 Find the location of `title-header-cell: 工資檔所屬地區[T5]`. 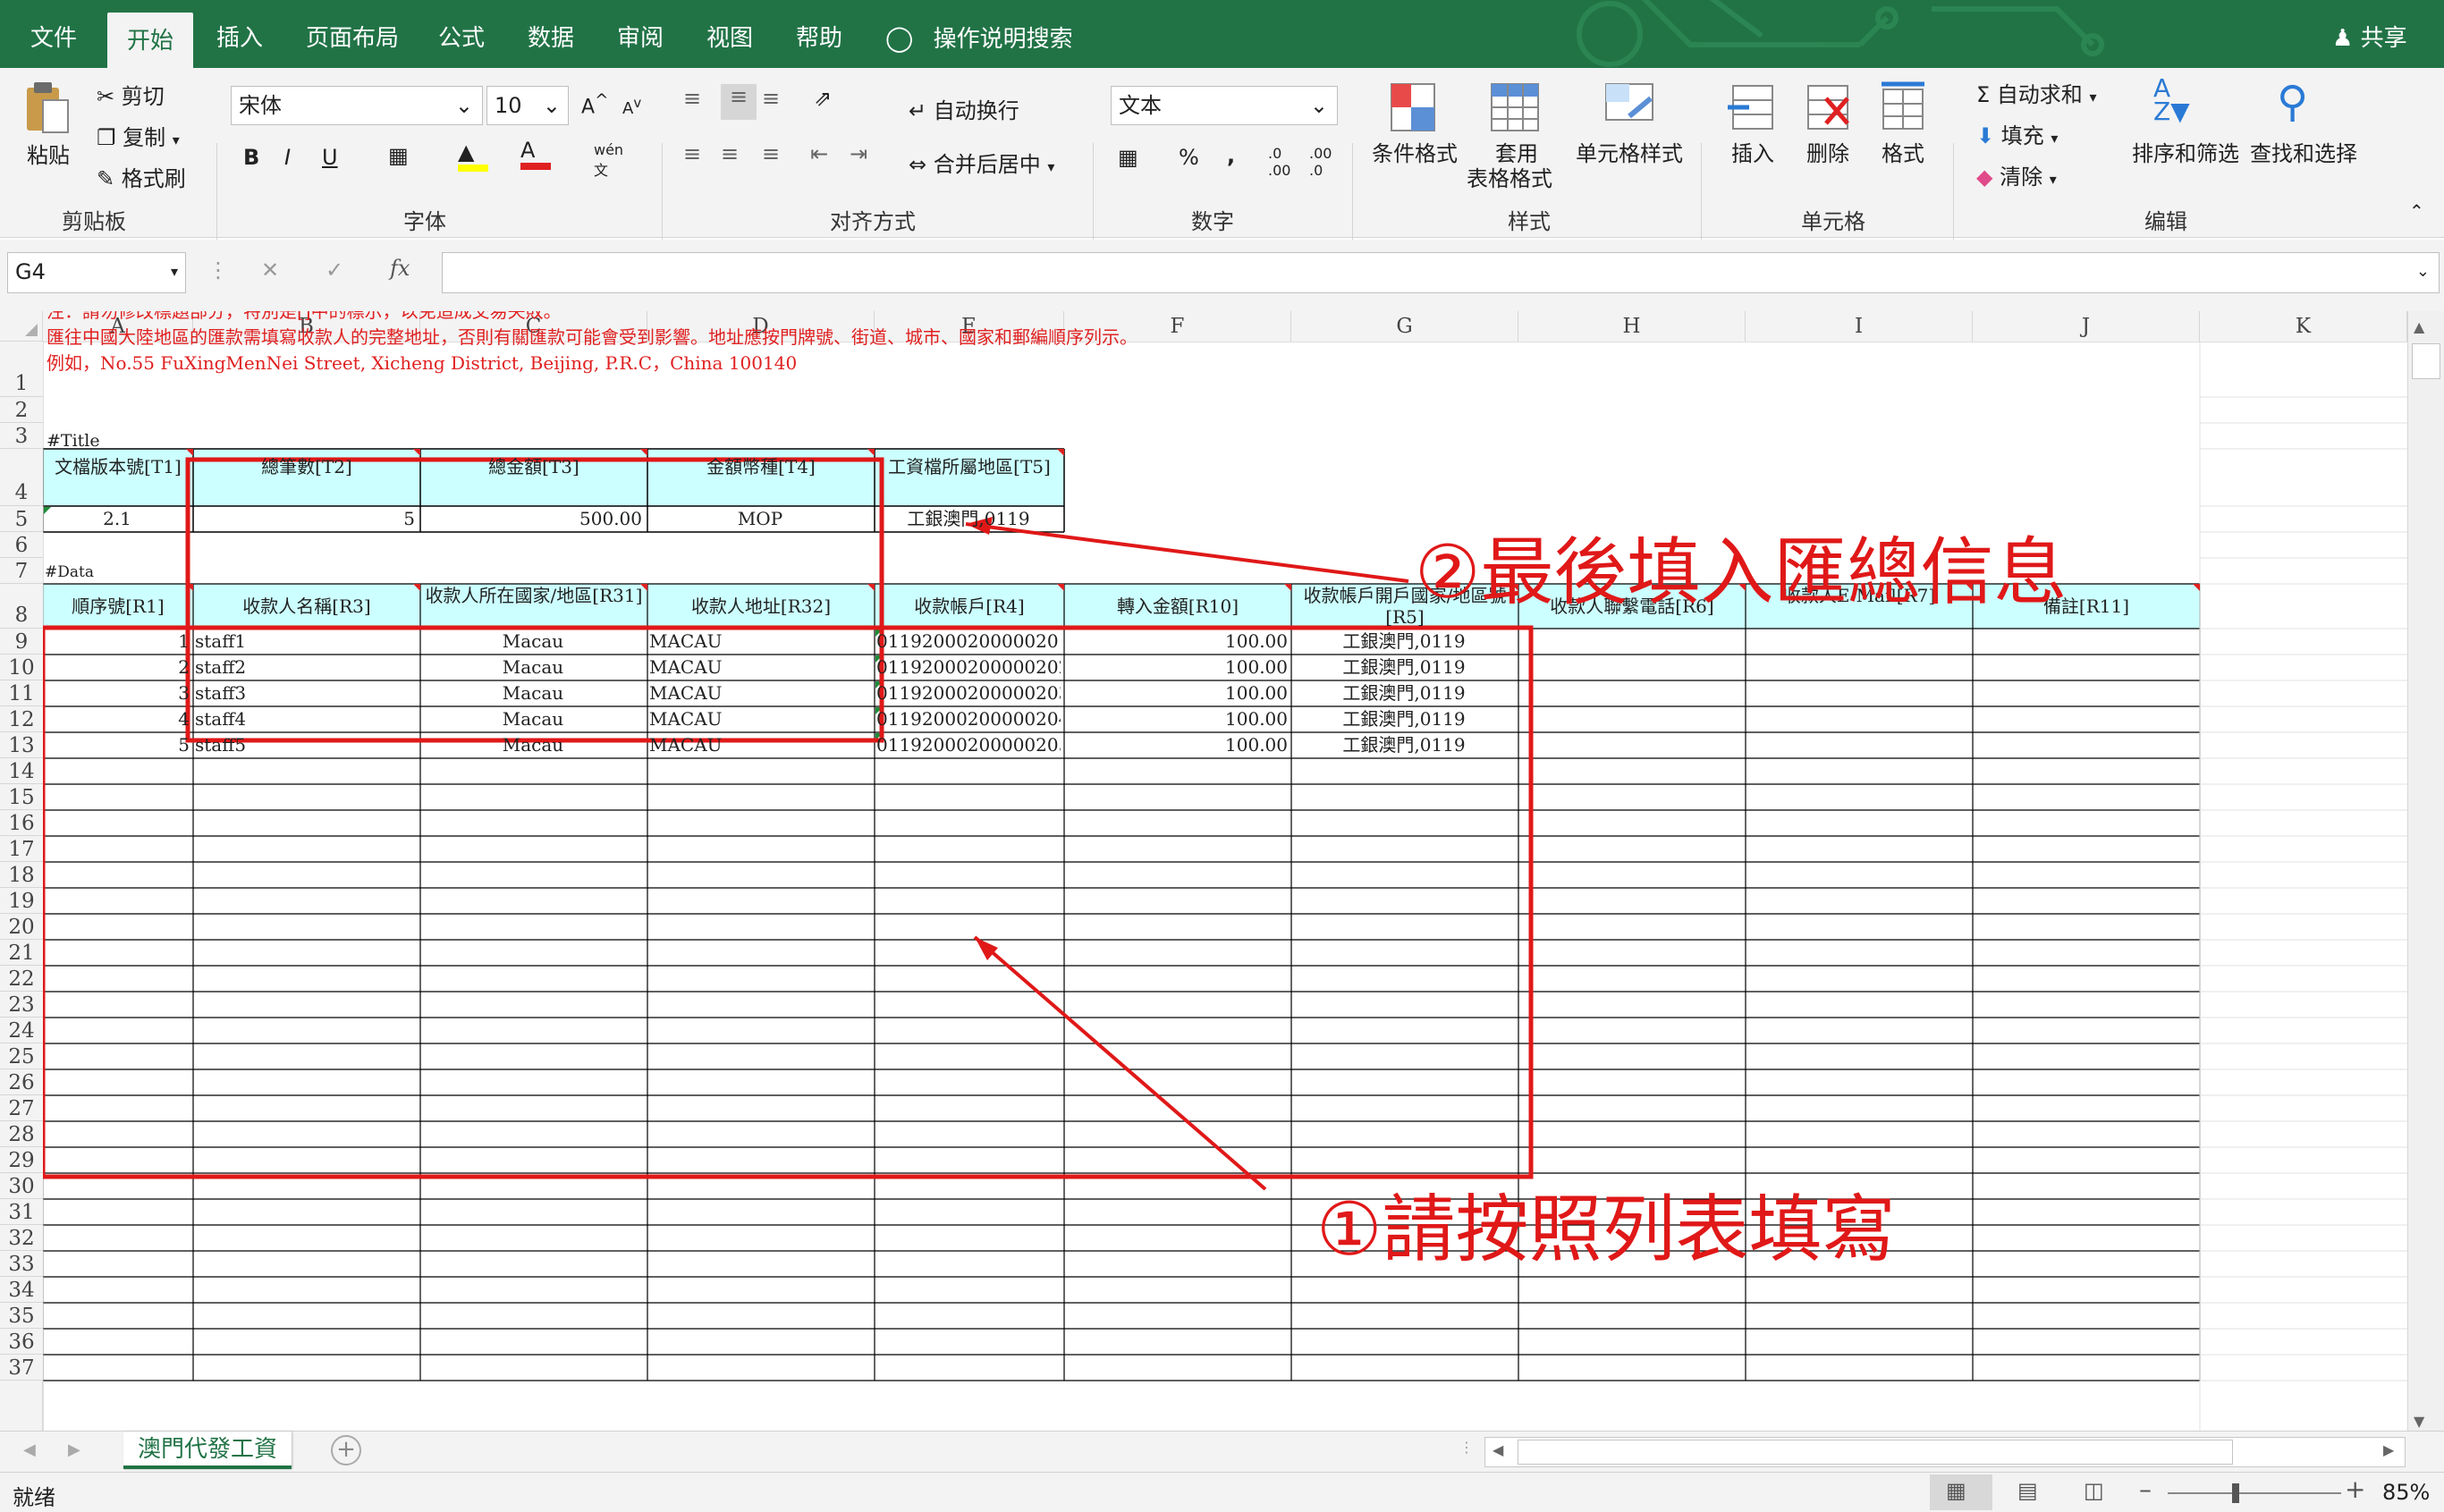

title-header-cell: 工資檔所屬地區[T5] is located at coordinates (970, 478).